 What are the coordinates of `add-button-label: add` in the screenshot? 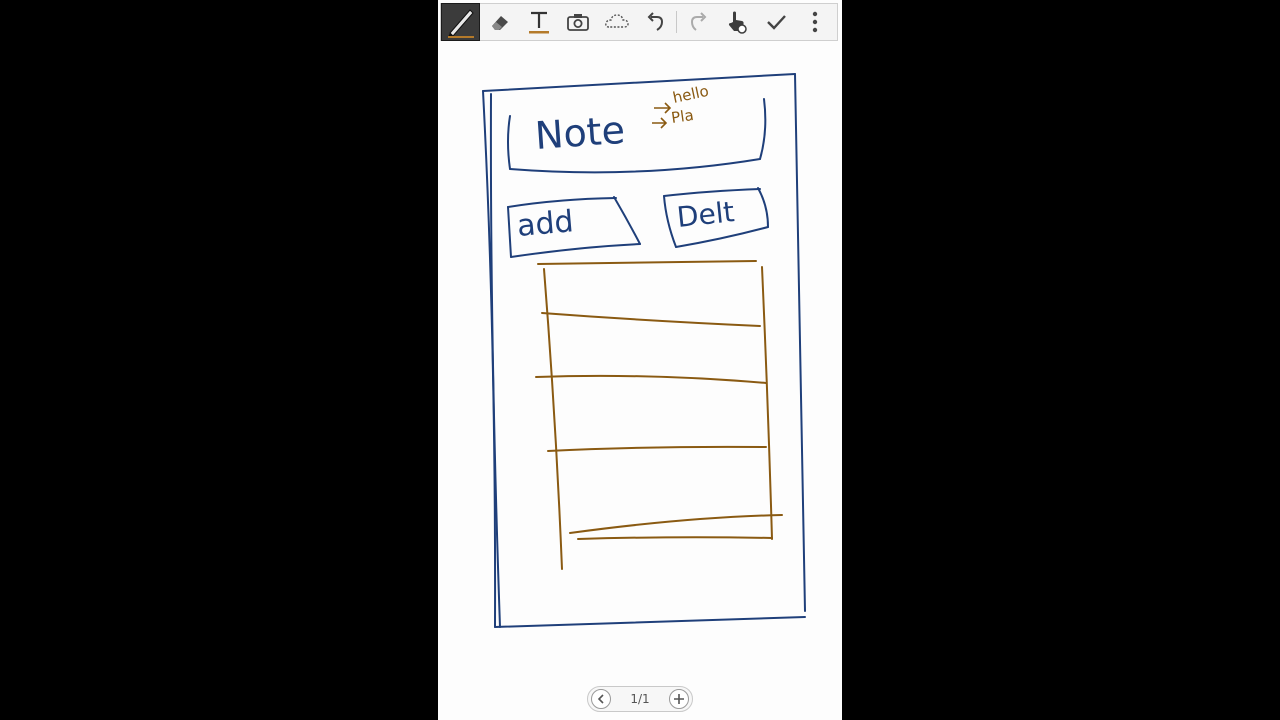 It's located at (545, 224).